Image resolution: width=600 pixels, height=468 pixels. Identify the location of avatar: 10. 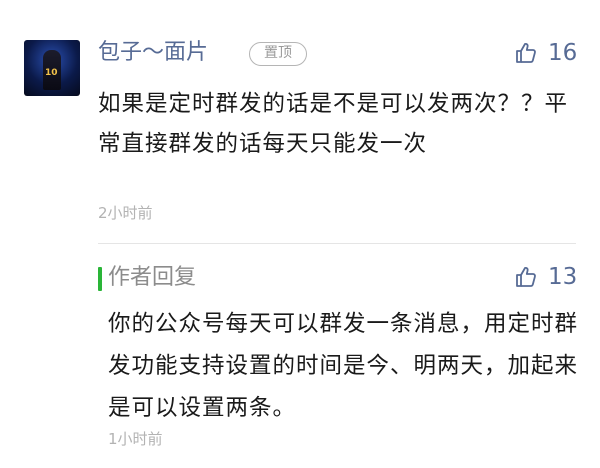
(52, 68).